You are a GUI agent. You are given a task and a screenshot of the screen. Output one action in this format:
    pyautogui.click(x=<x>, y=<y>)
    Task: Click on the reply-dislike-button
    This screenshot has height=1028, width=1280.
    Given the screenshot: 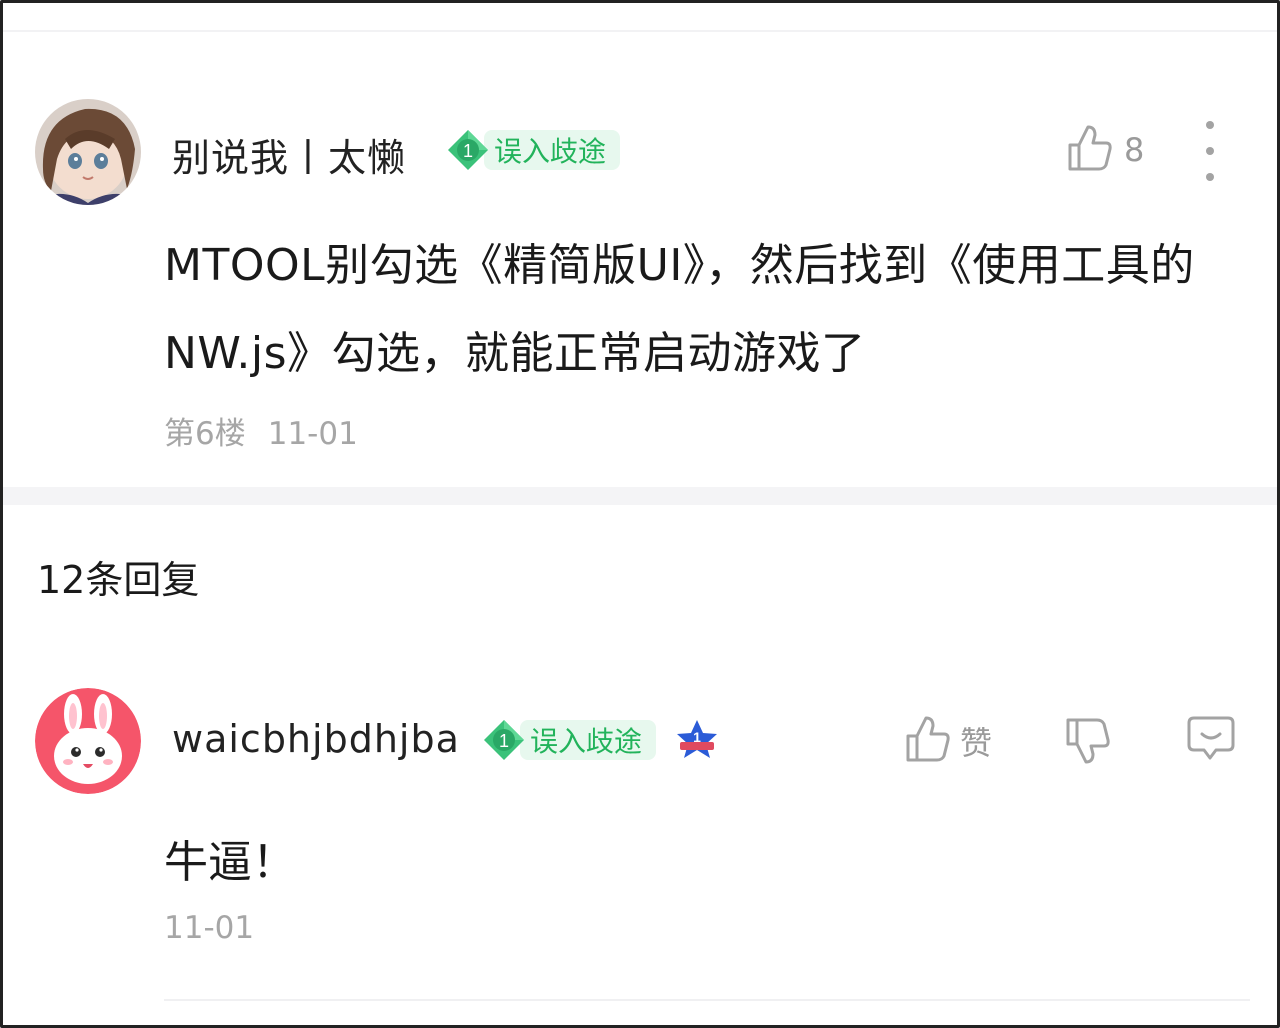 What is the action you would take?
    pyautogui.click(x=1088, y=743)
    